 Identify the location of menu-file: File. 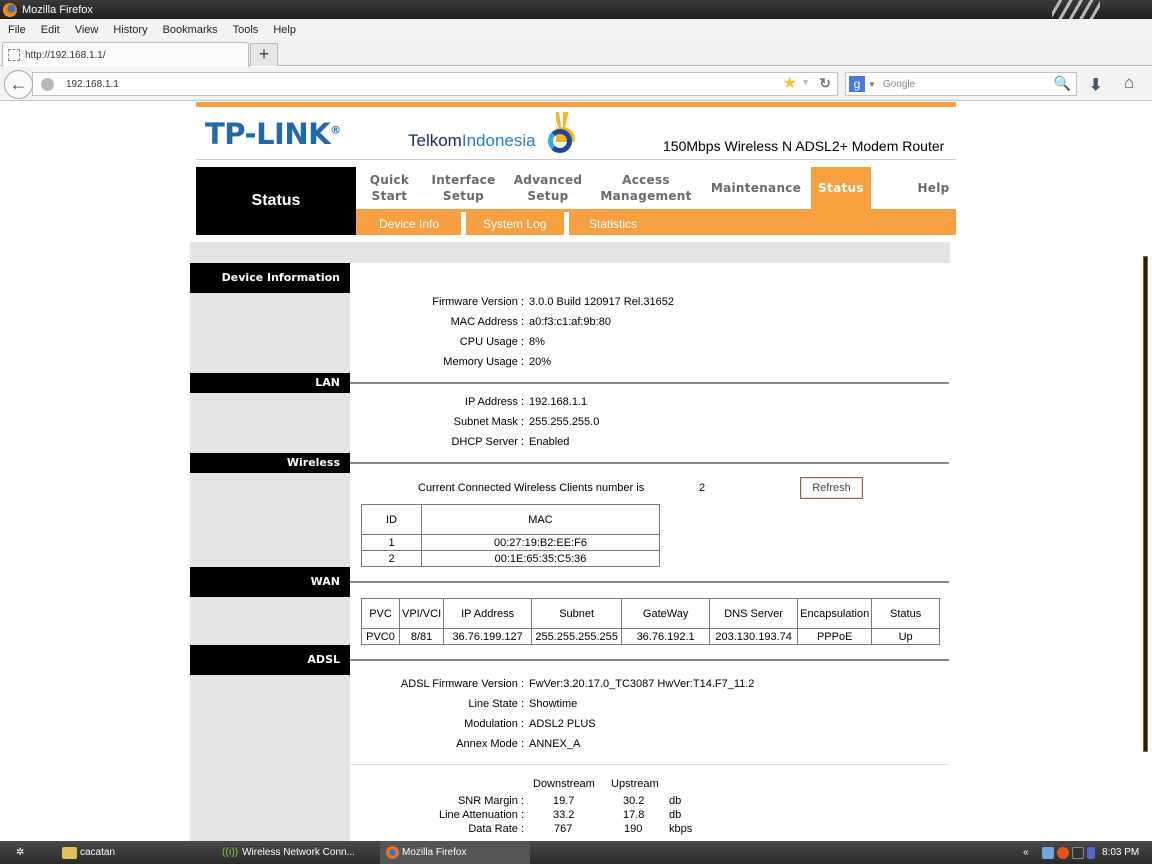
(17, 30).